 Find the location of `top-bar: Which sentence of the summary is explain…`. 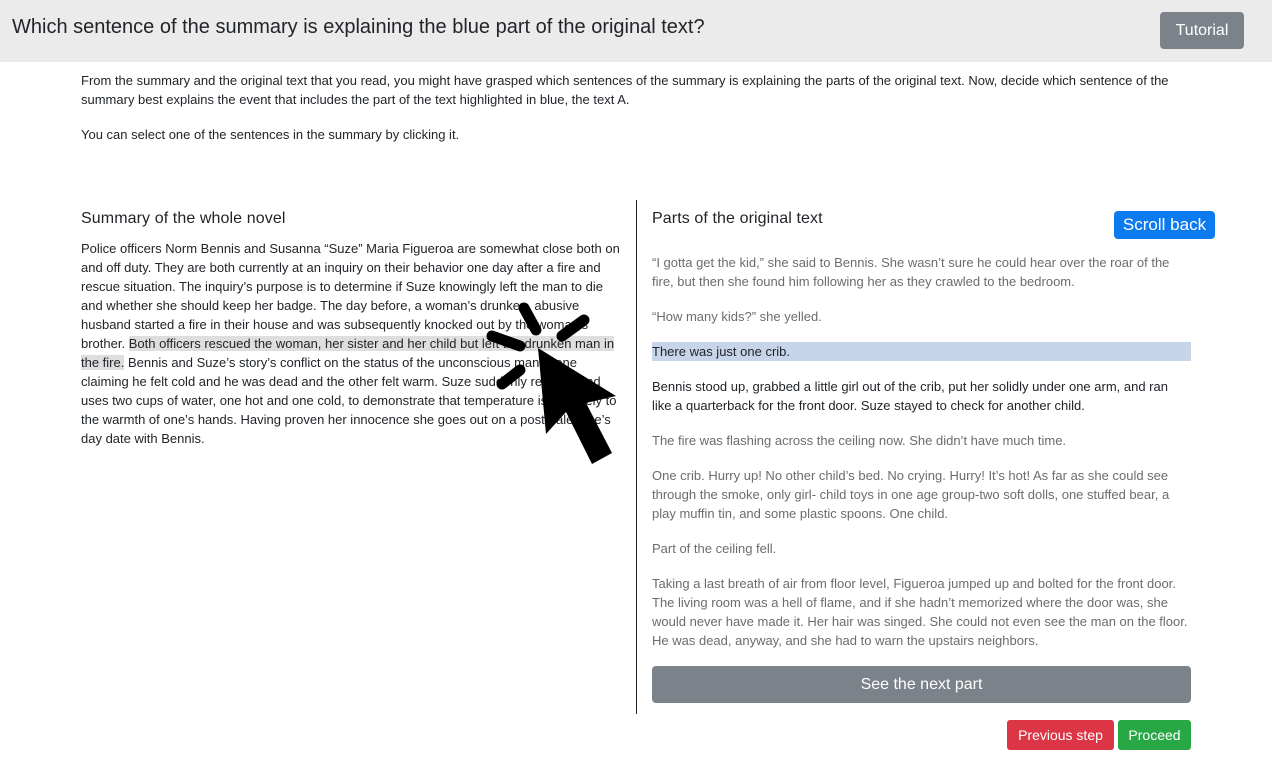

top-bar: Which sentence of the summary is explain… is located at coordinates (636, 31).